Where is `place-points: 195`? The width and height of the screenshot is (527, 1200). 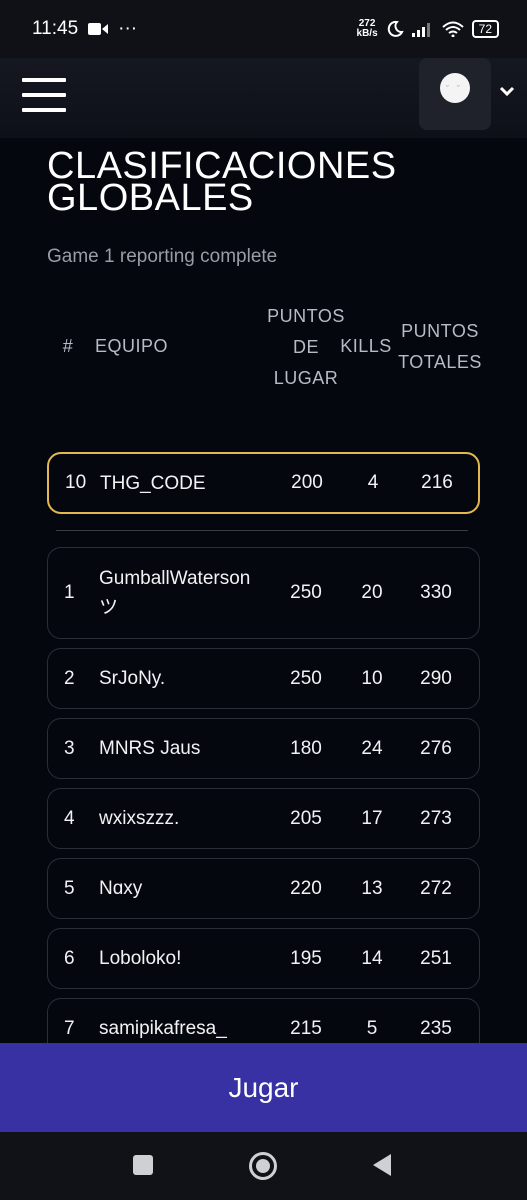 place-points: 195 is located at coordinates (306, 958).